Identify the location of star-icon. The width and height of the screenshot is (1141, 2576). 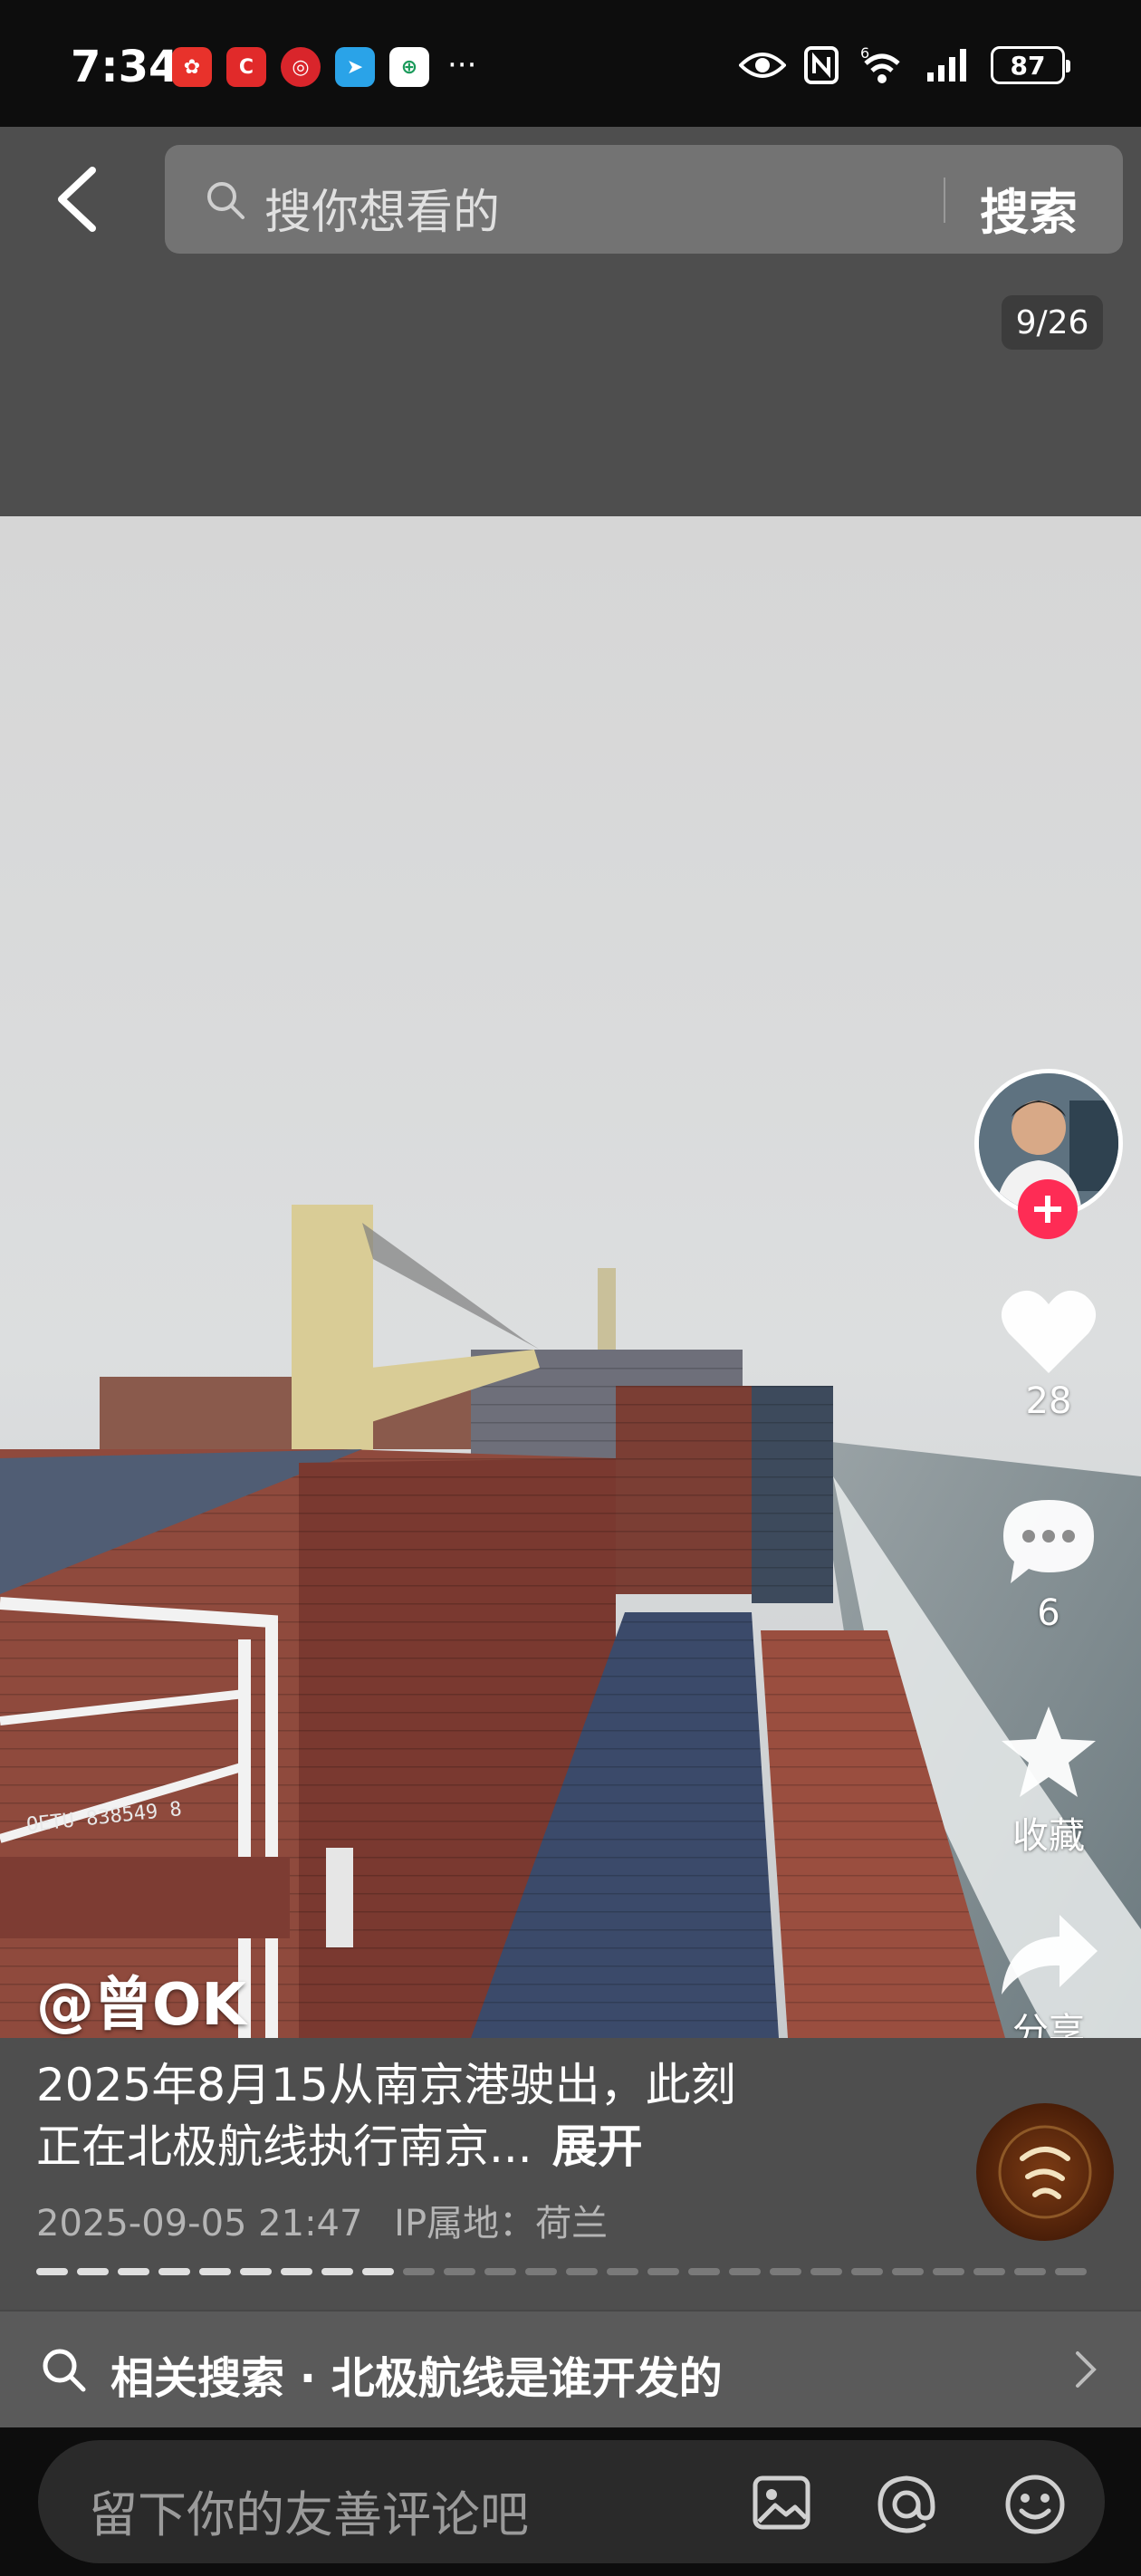
(1049, 1751).